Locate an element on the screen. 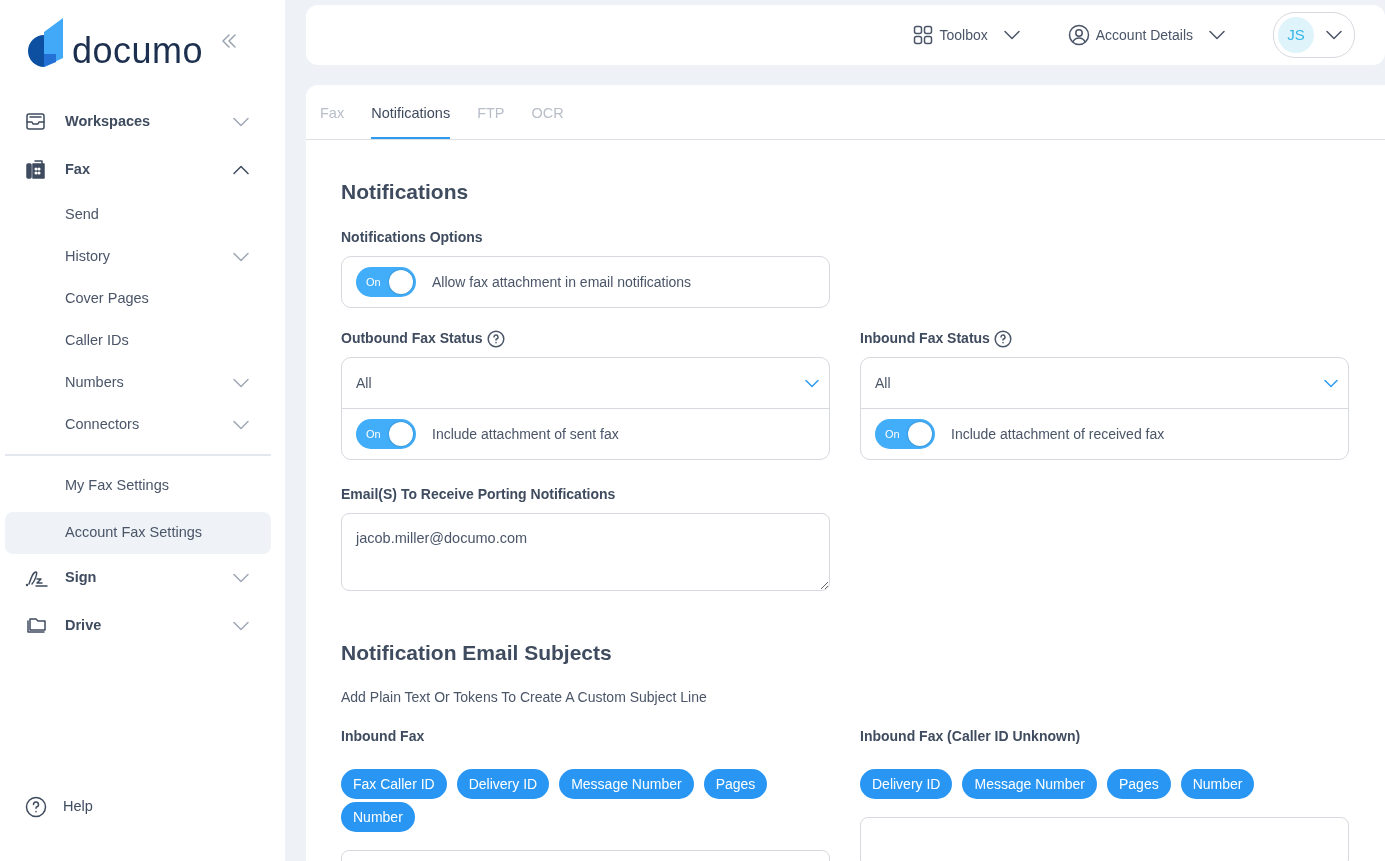 The width and height of the screenshot is (1385, 861). sidebar-subitem: Numbers is located at coordinates (138, 383).